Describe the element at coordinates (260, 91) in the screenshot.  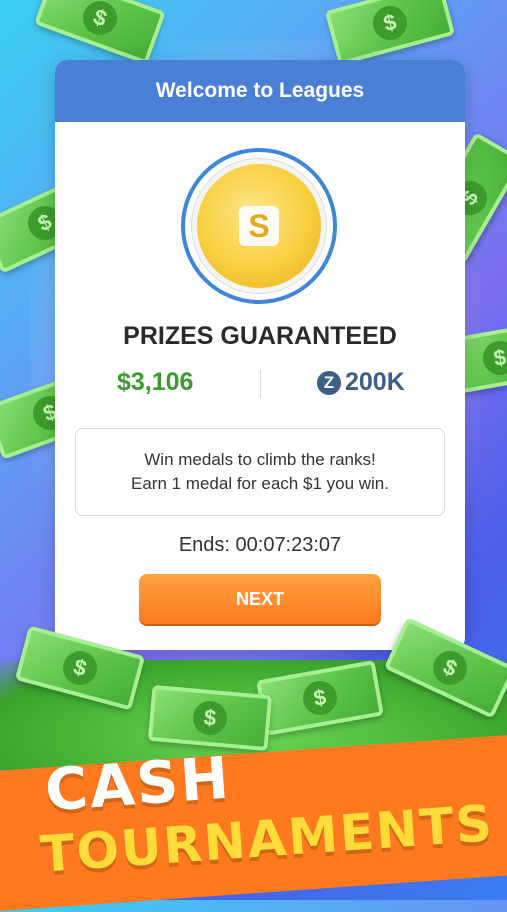
I see `dialog-title: Welcome to Leagues` at that location.